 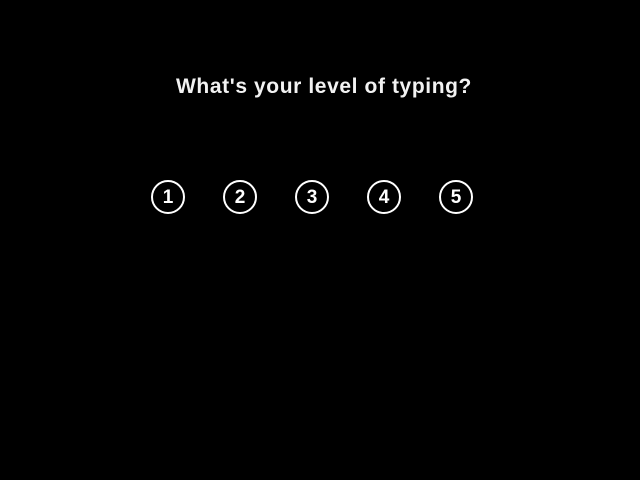 I want to click on question-text: What's your level of typing?, so click(x=324, y=86).